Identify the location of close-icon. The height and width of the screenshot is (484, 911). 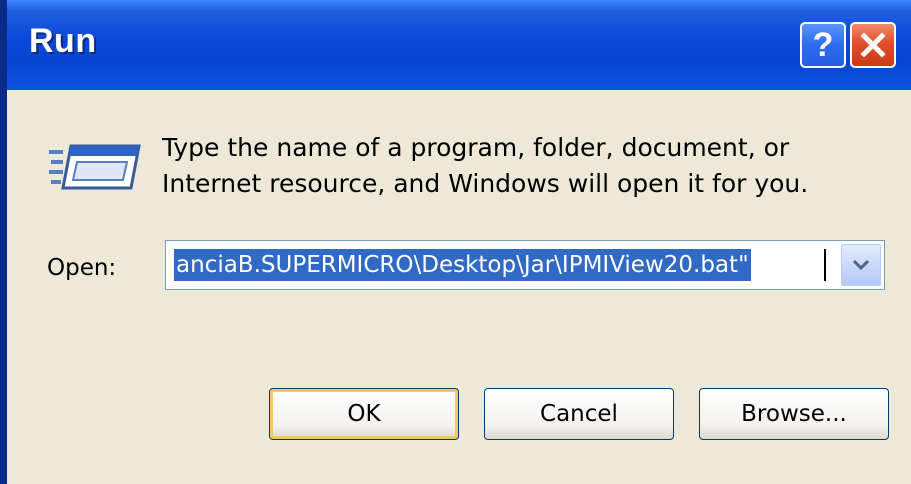
(873, 45).